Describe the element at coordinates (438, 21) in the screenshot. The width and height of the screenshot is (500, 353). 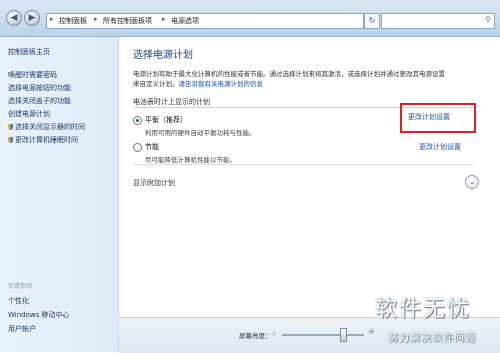
I see `search-input: ⚲` at that location.